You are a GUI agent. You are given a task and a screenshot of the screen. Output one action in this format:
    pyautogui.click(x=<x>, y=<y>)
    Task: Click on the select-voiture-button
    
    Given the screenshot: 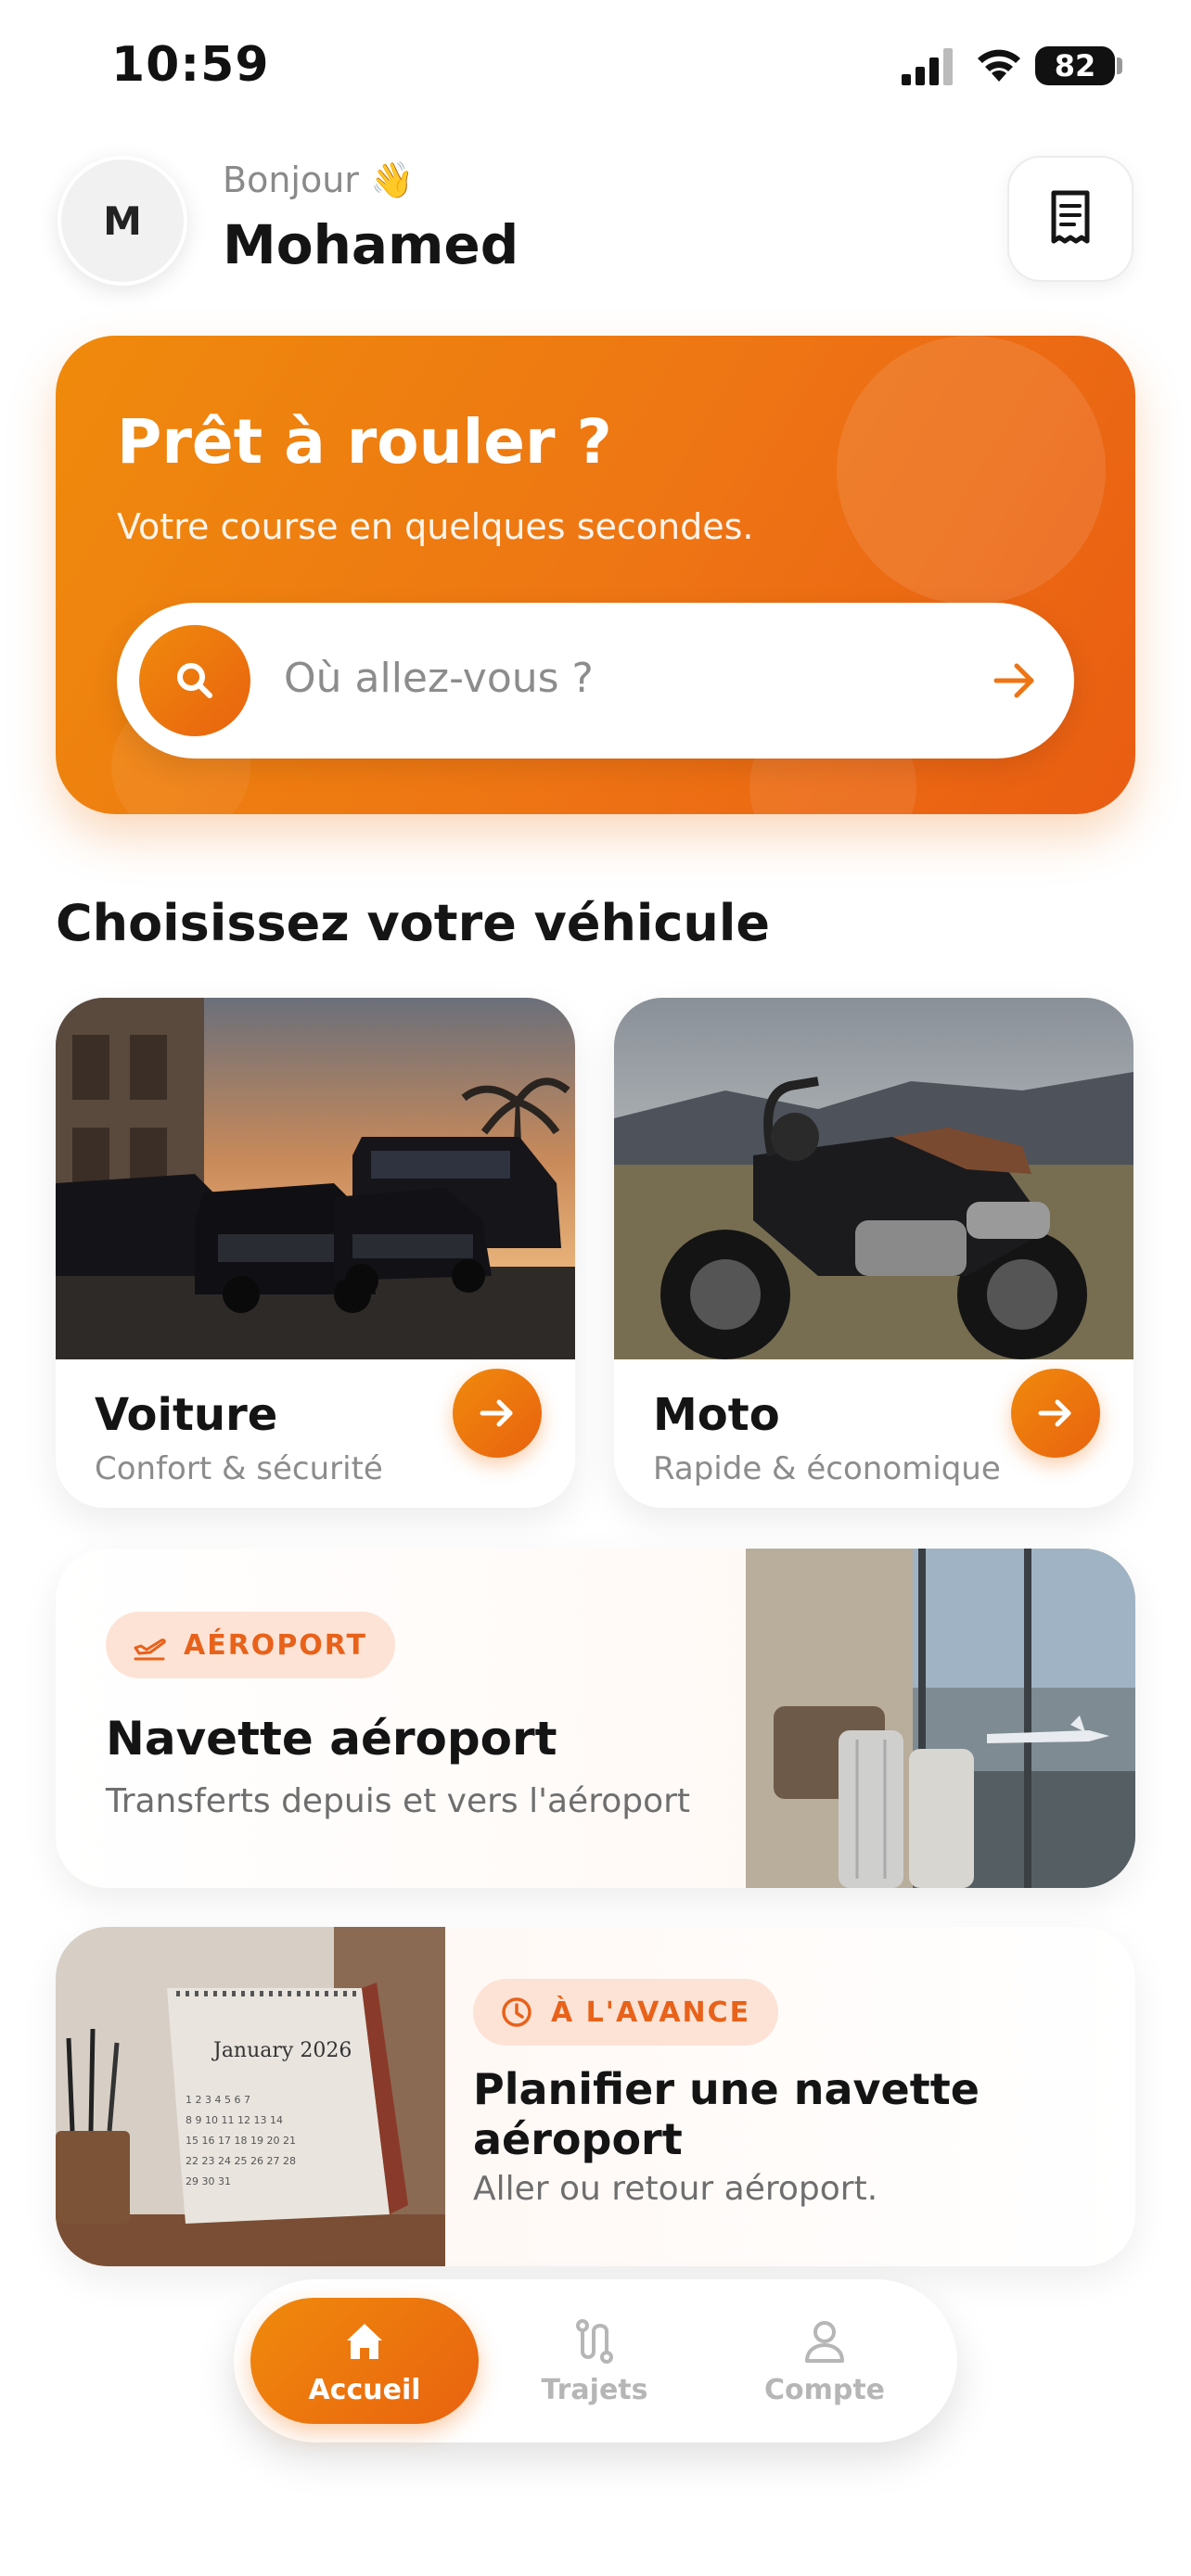 What is the action you would take?
    pyautogui.click(x=497, y=1413)
    